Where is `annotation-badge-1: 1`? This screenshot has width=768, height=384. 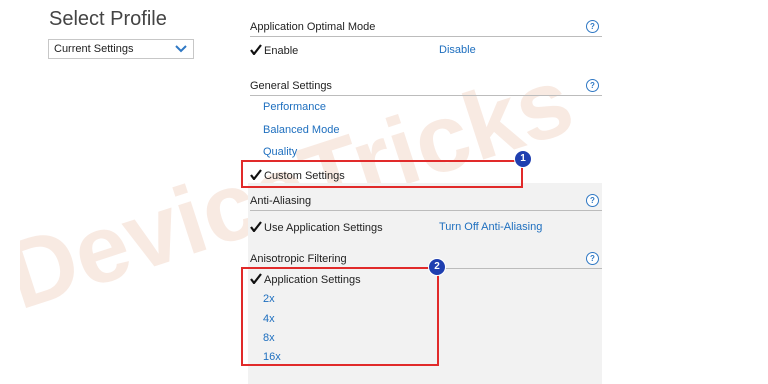 annotation-badge-1: 1 is located at coordinates (523, 159).